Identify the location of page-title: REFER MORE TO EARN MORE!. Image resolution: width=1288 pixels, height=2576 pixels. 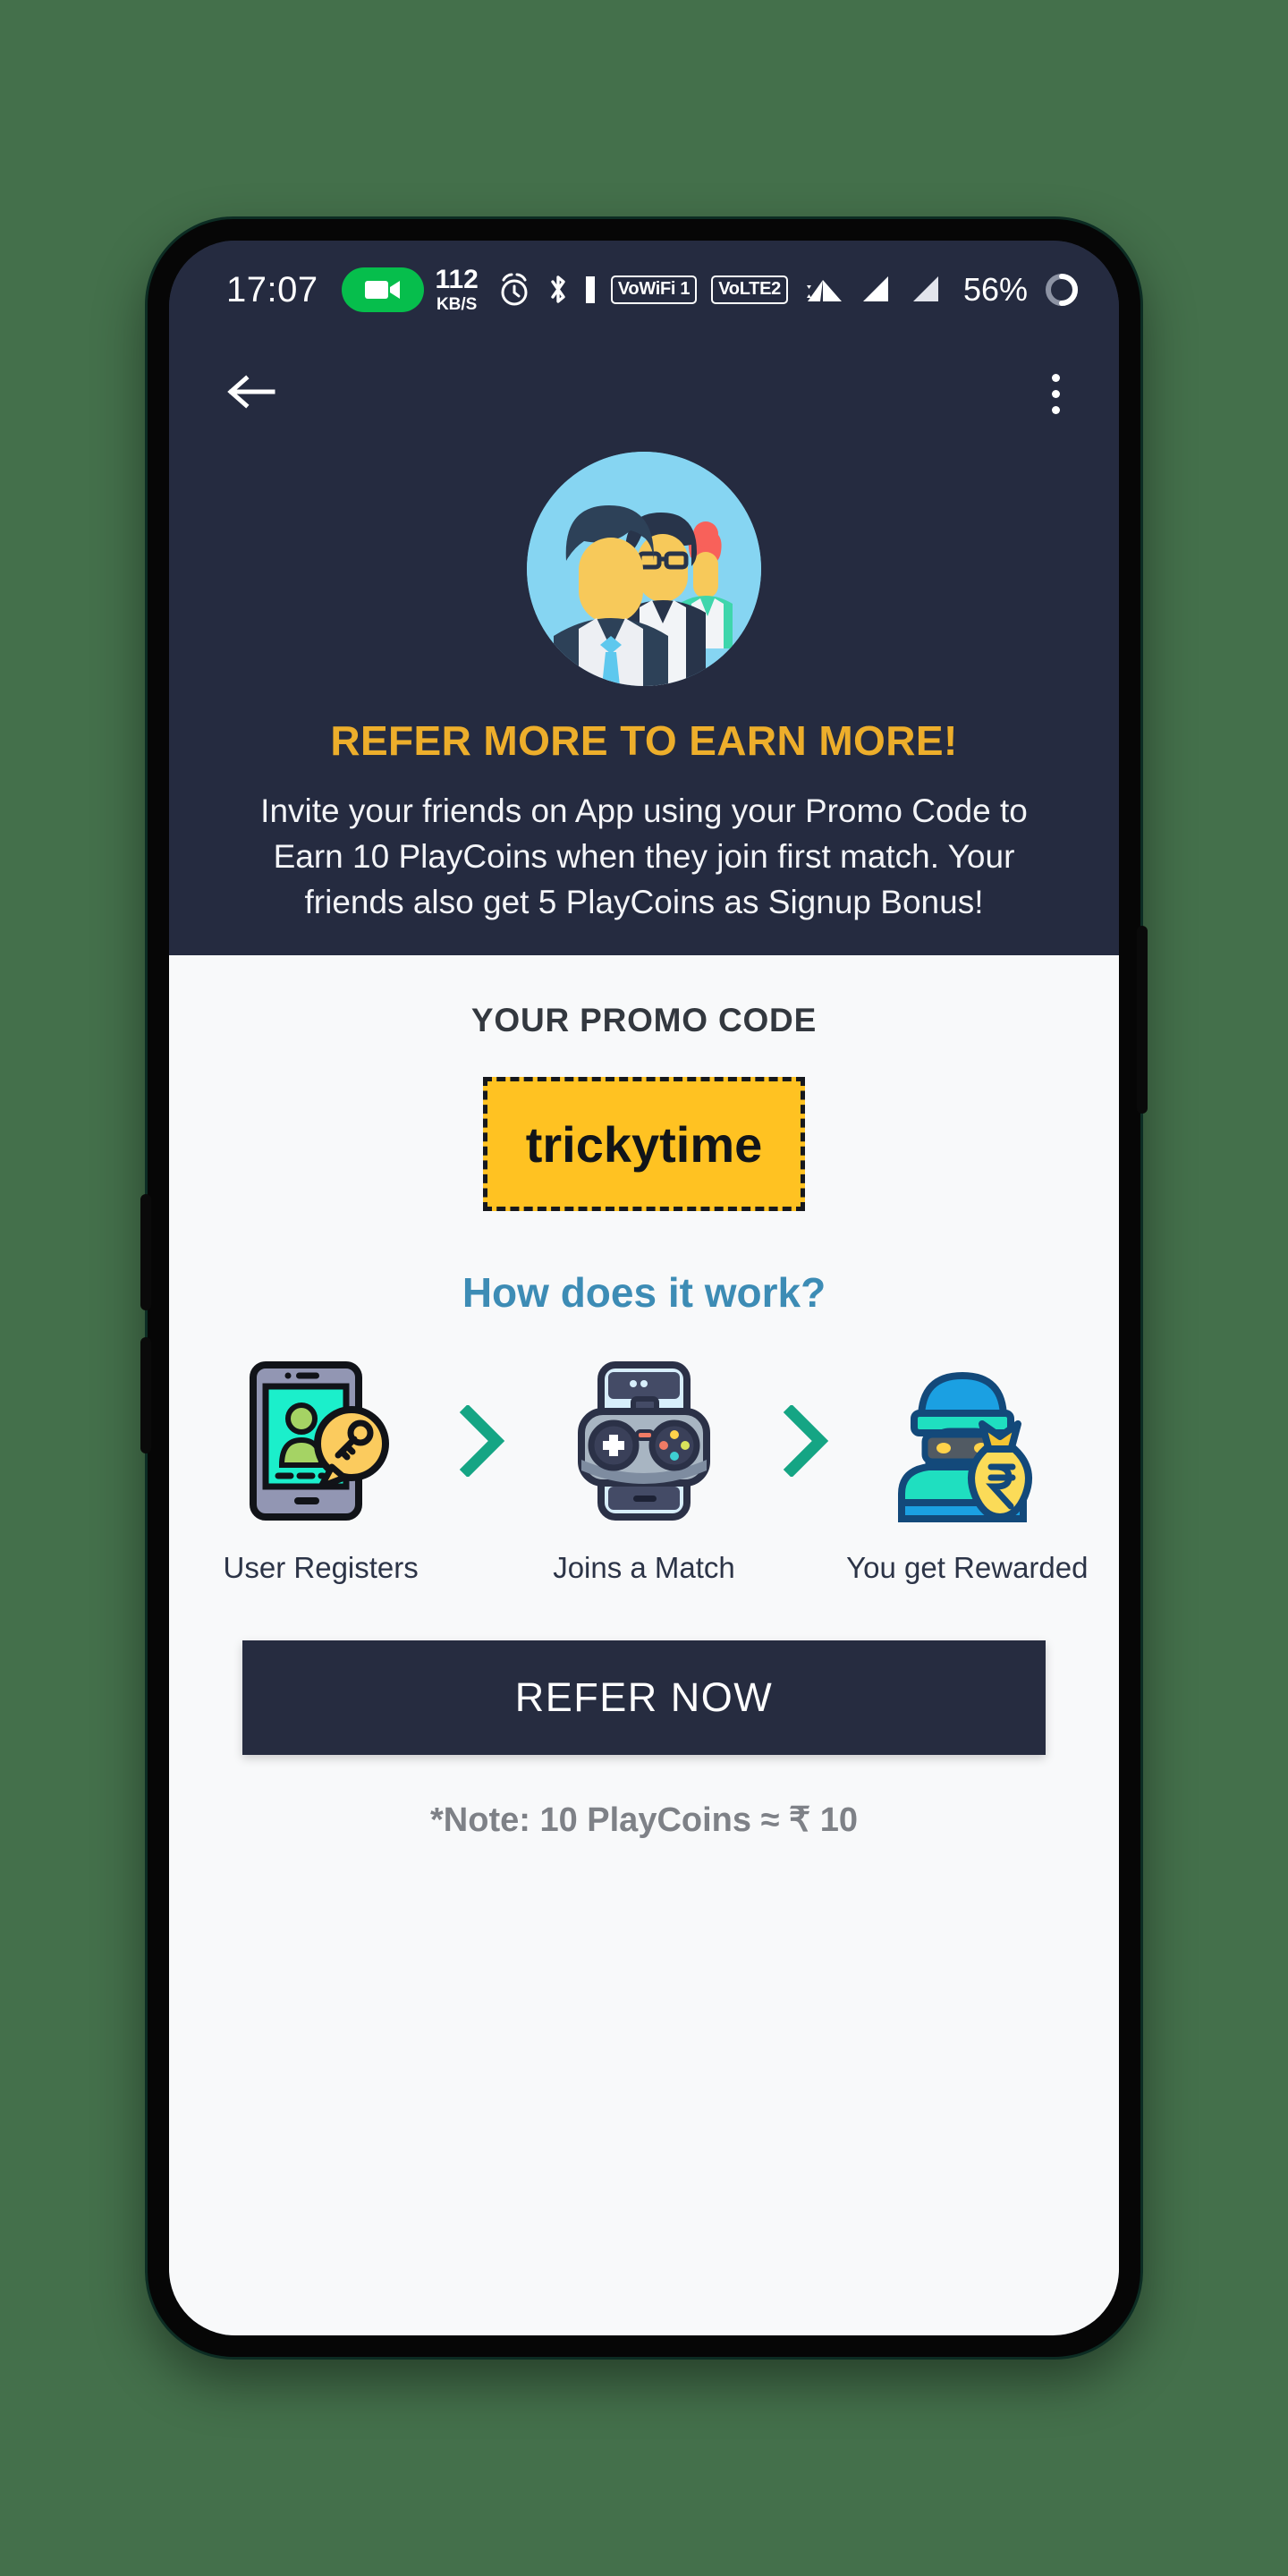
(644, 740).